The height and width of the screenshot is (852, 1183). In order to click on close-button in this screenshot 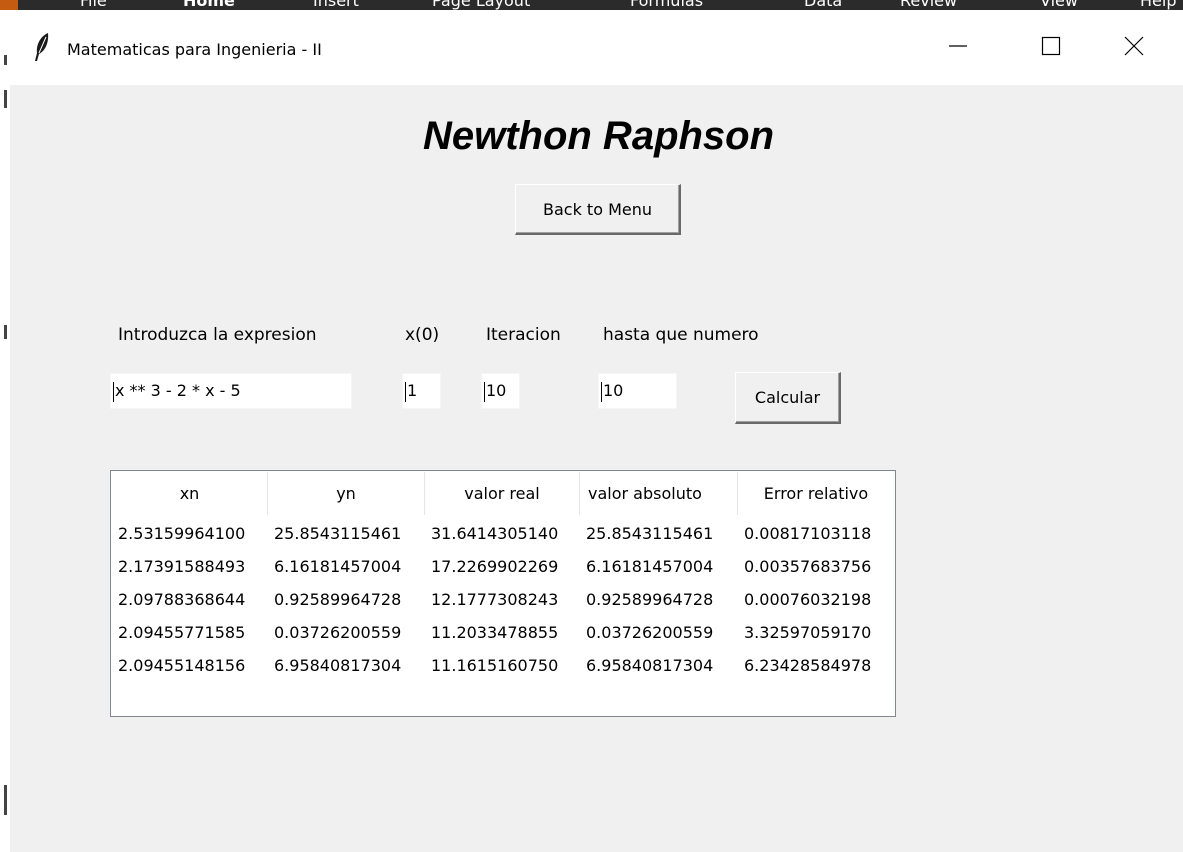, I will do `click(1134, 48)`.